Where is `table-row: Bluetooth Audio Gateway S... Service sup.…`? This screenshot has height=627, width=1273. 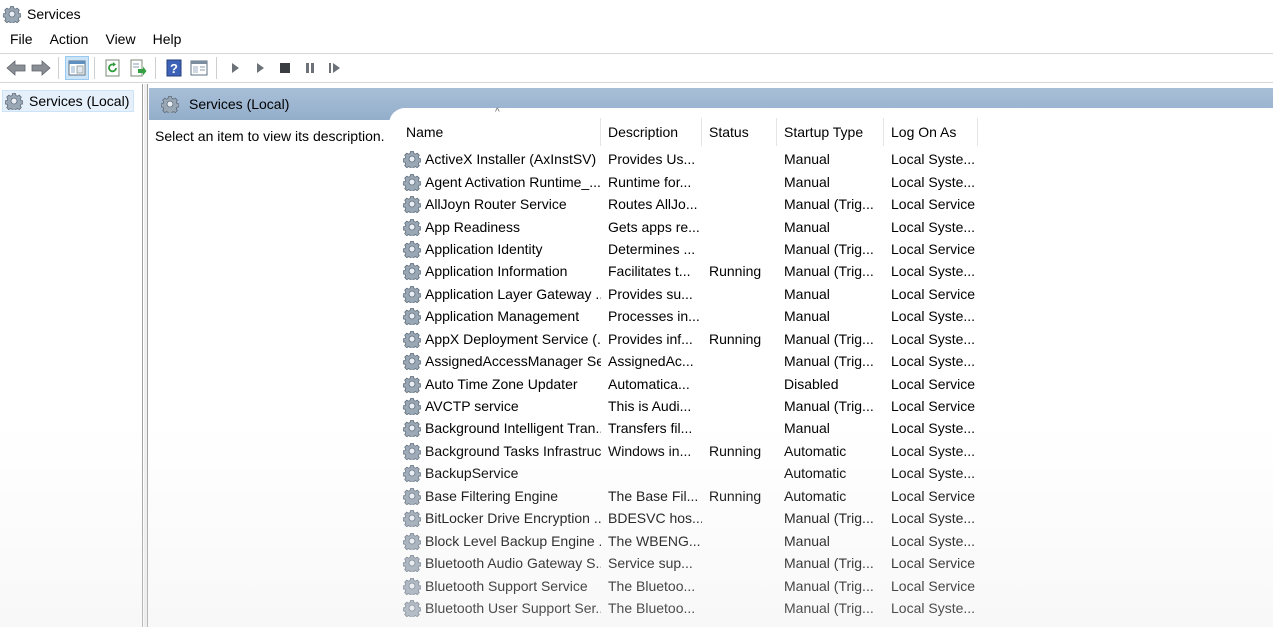 table-row: Bluetooth Audio Gateway S... Service sup.… is located at coordinates (836, 563).